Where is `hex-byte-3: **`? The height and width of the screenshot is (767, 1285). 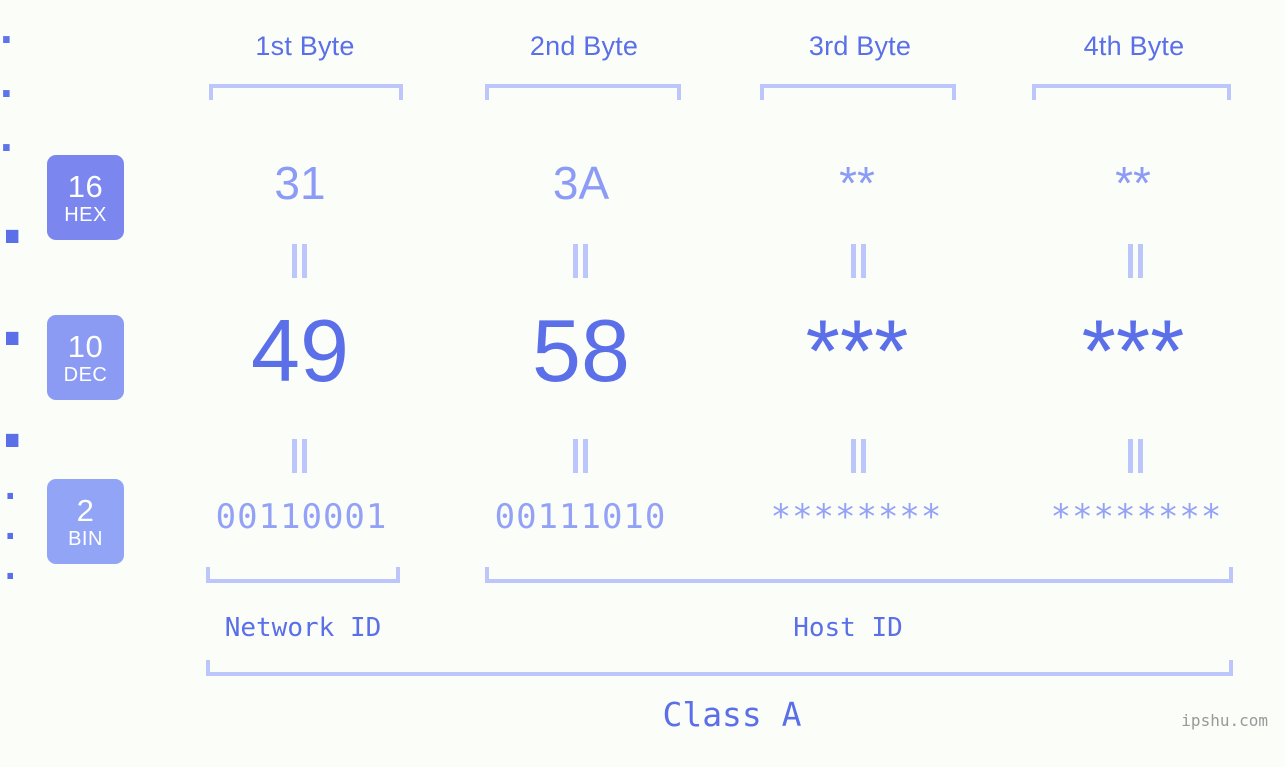 hex-byte-3: ** is located at coordinates (857, 183).